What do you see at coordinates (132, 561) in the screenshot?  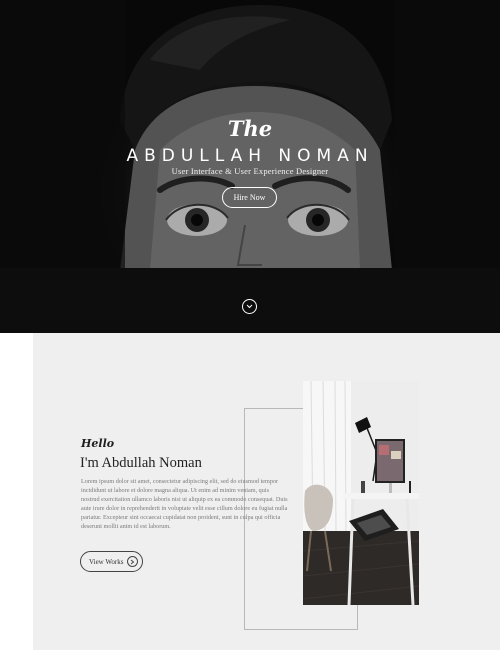 I see `chevron-right-icon` at bounding box center [132, 561].